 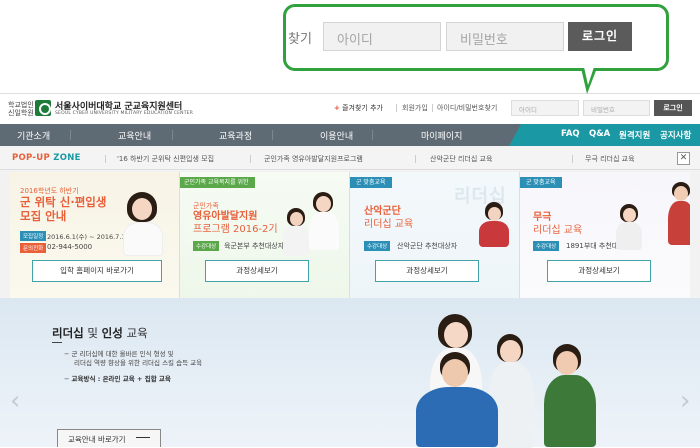 I want to click on clipped-find-text: 찾기, so click(x=300, y=39).